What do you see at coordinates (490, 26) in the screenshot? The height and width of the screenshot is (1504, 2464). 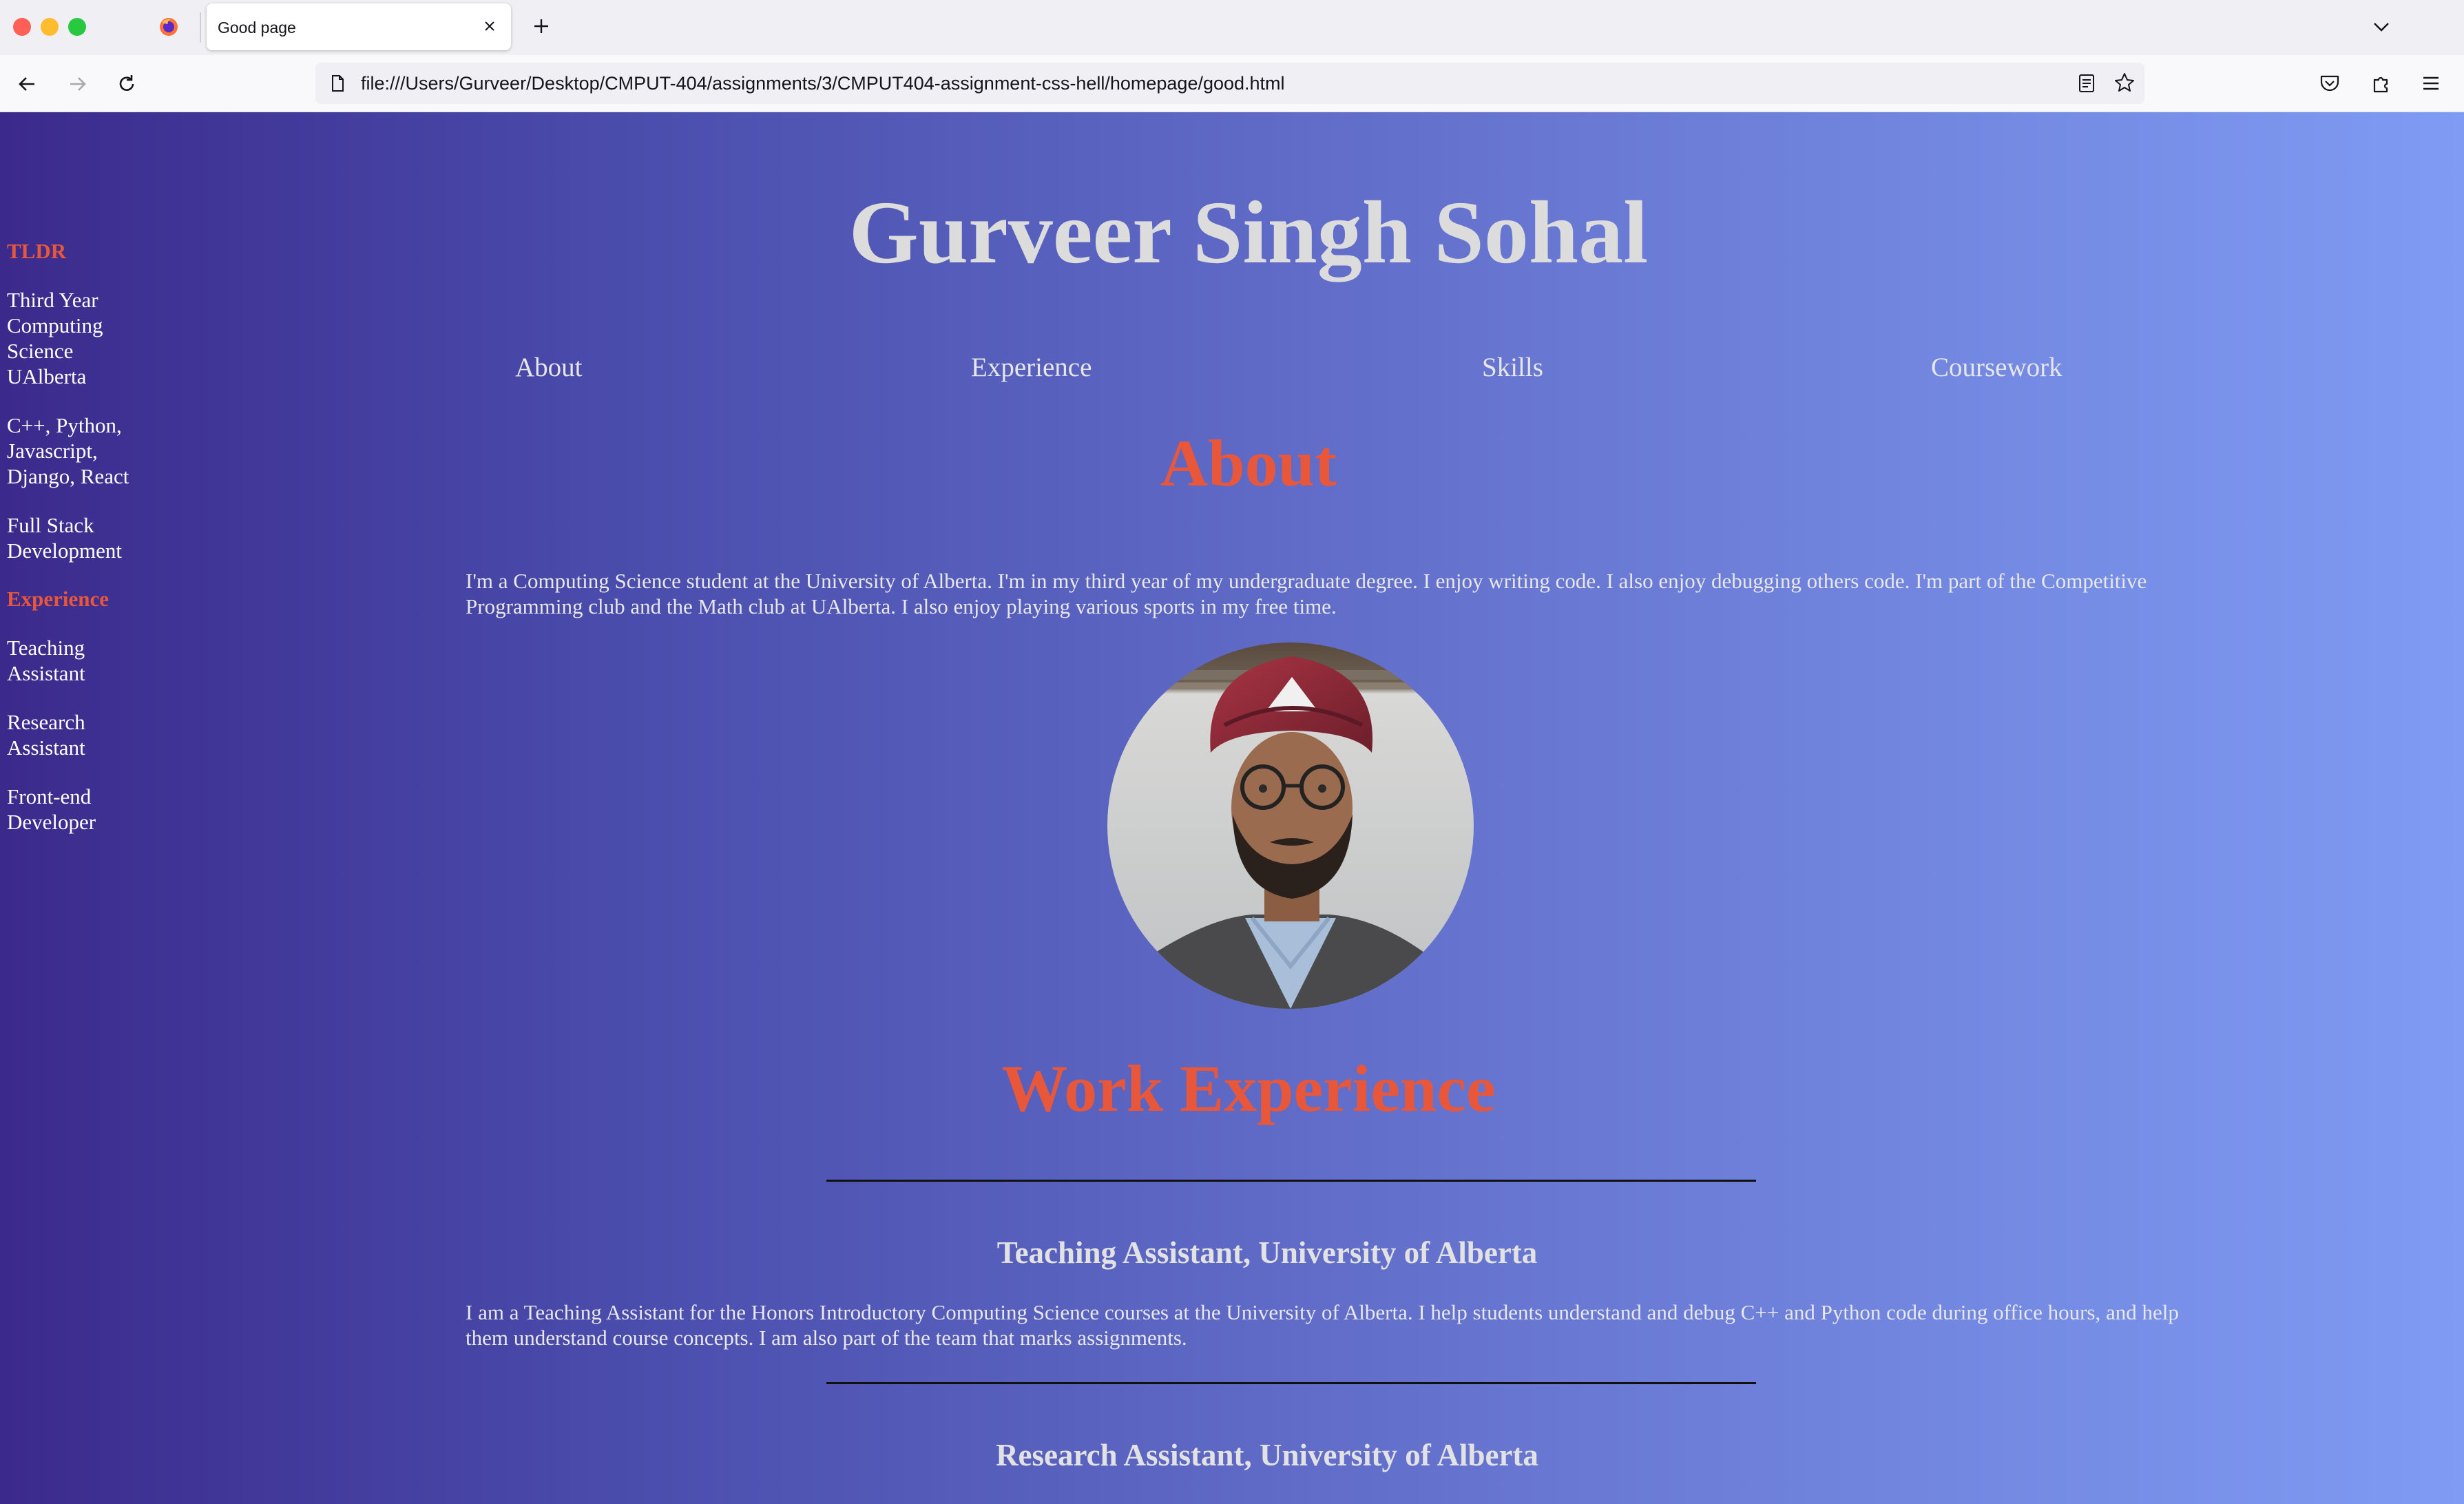 I see `close-icon` at bounding box center [490, 26].